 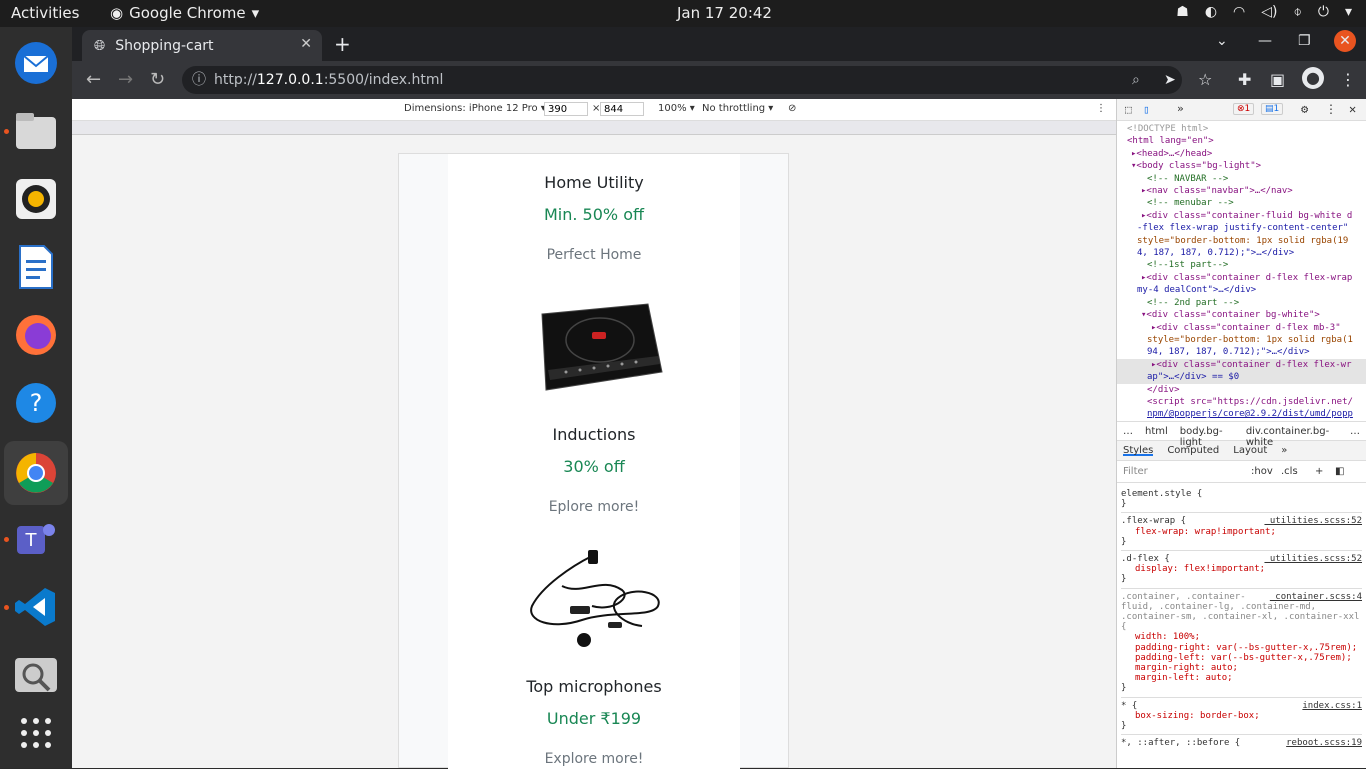 What do you see at coordinates (1246, 241) in the screenshot?
I see `dom-line: style="border-bottom: 1px solid rgba(19` at bounding box center [1246, 241].